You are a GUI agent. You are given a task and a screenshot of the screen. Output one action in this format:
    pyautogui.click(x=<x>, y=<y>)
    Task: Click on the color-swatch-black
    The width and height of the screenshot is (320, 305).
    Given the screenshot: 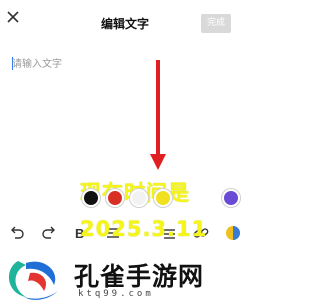 What is the action you would take?
    pyautogui.click(x=91, y=198)
    